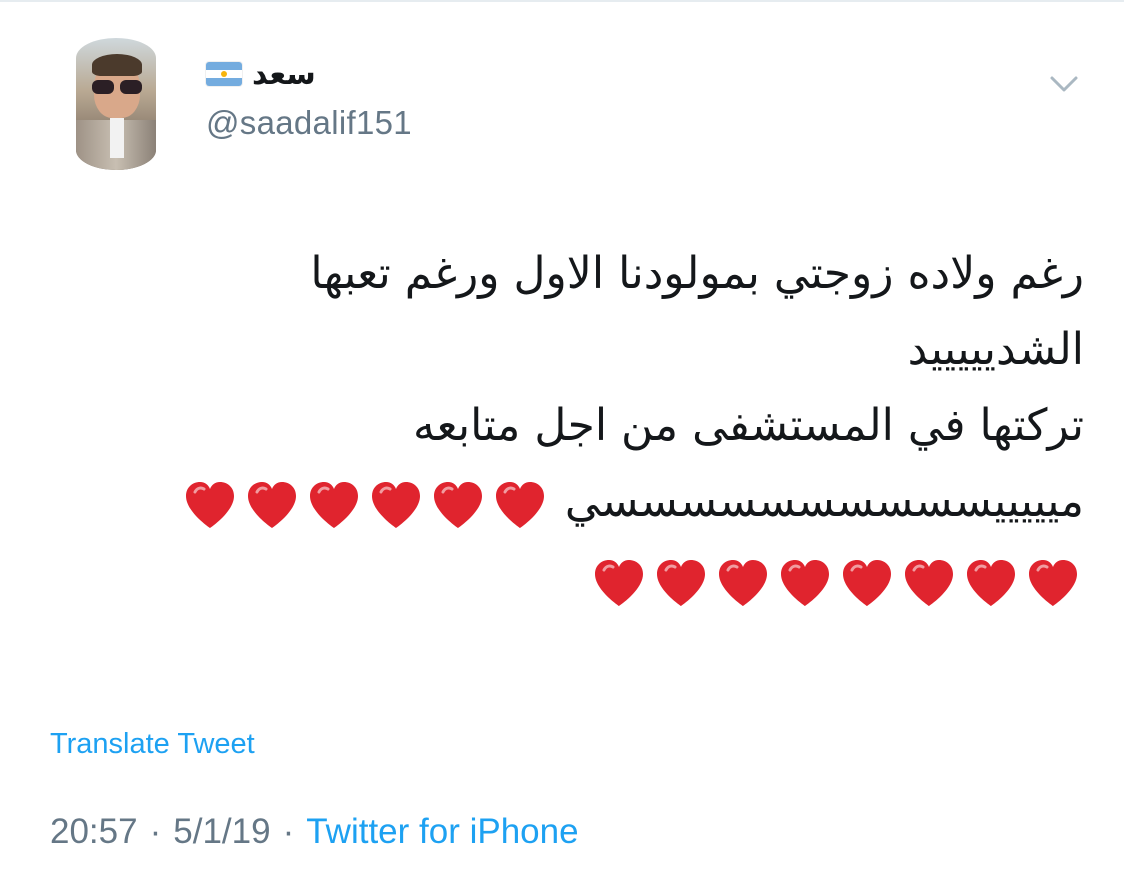 Image resolution: width=1124 pixels, height=893 pixels. I want to click on tweet-line-with-hearts: ميييييسسسسسسسسسسي, so click(584, 503).